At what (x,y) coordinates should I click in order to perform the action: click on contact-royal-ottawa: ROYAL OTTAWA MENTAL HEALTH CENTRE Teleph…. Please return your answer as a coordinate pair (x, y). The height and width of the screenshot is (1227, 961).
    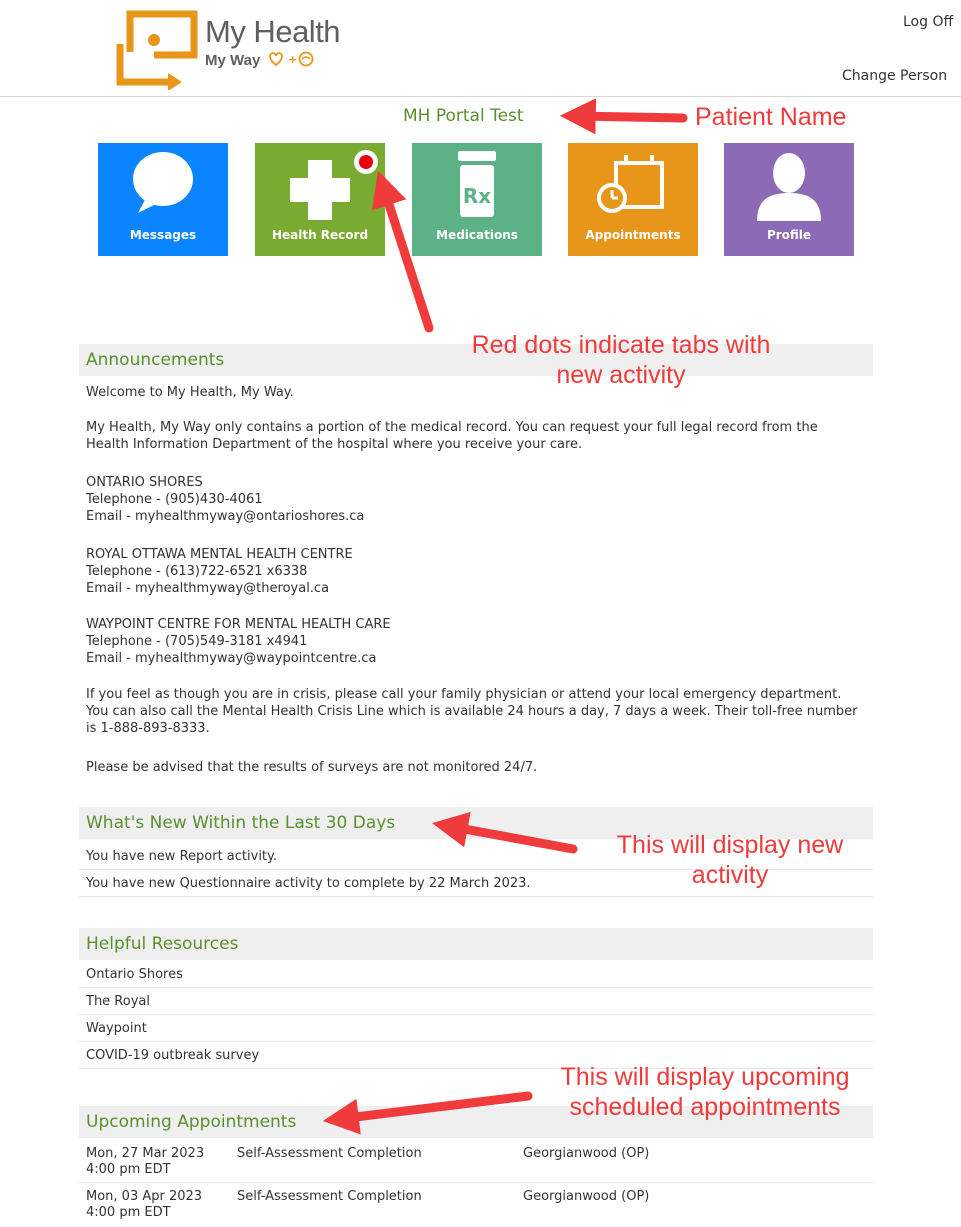
    Looking at the image, I should click on (471, 571).